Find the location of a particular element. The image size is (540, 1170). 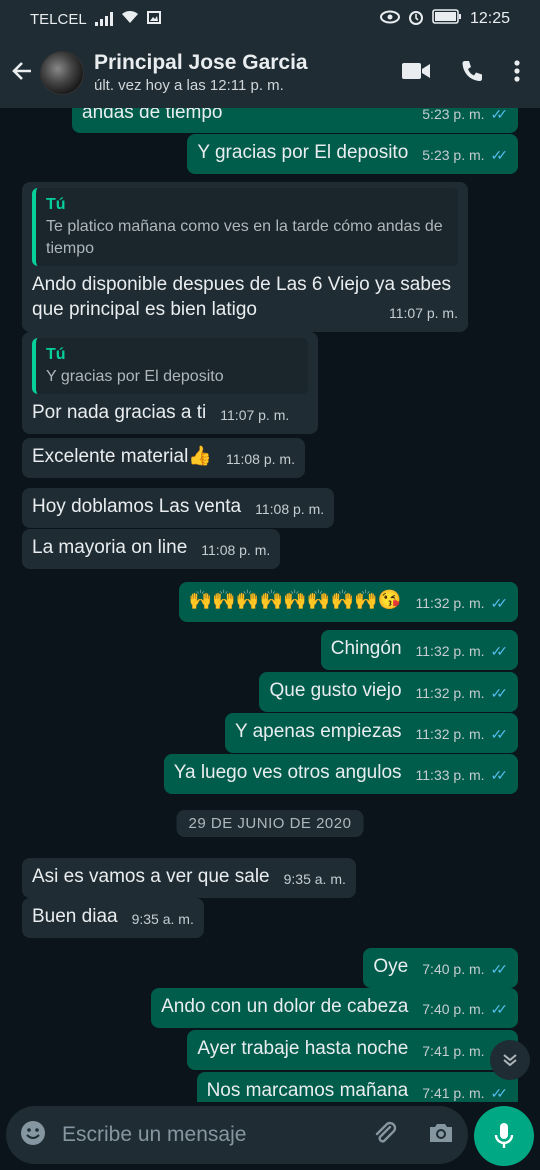

message-text: Ando con un dolor de cabeza is located at coordinates (285, 1006).